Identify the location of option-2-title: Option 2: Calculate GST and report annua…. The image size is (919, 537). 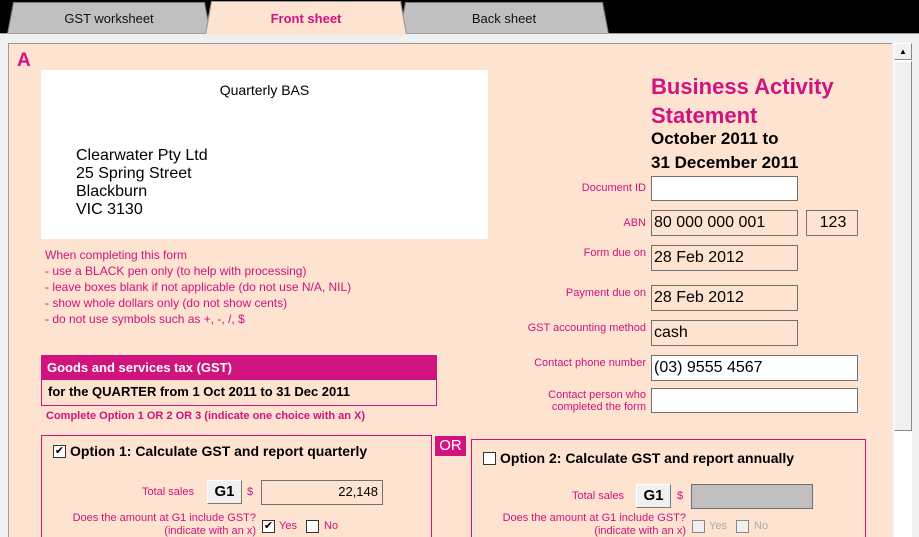
(647, 458).